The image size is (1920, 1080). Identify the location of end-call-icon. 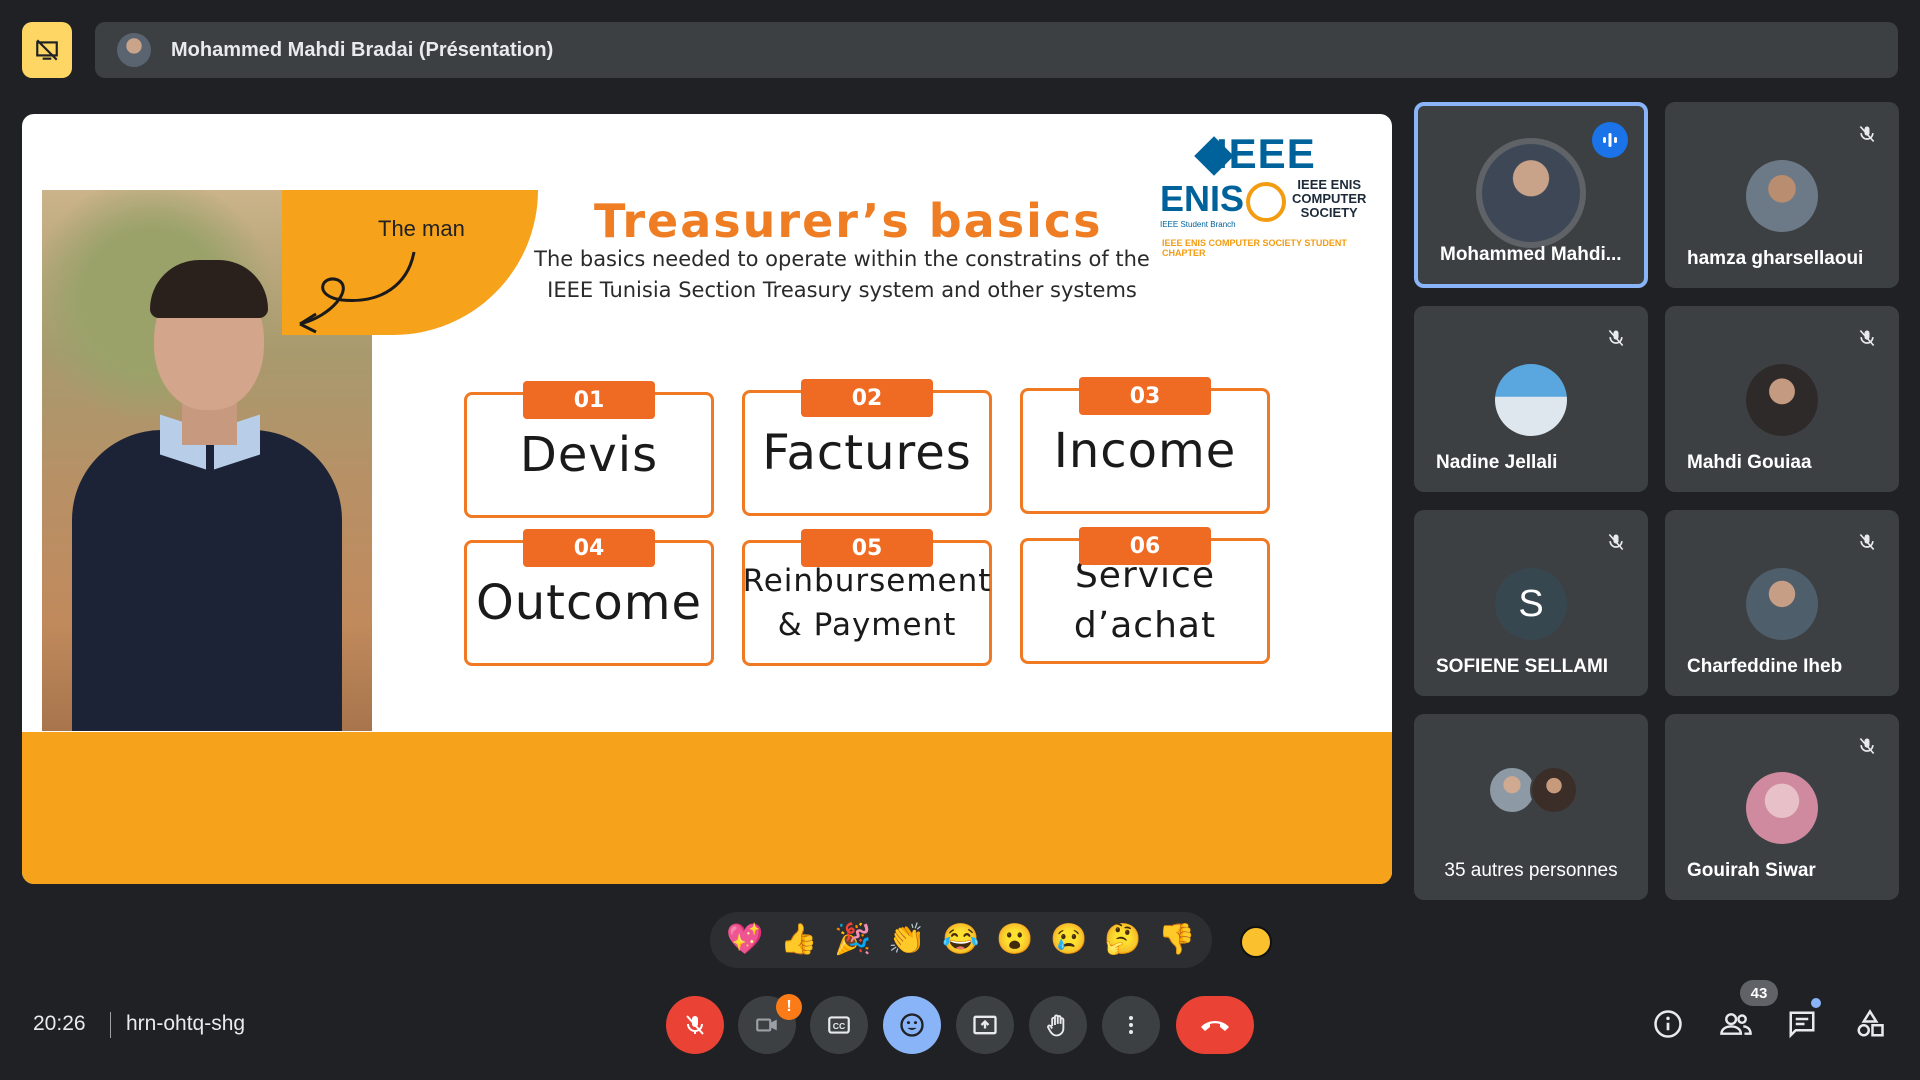
(1215, 1026).